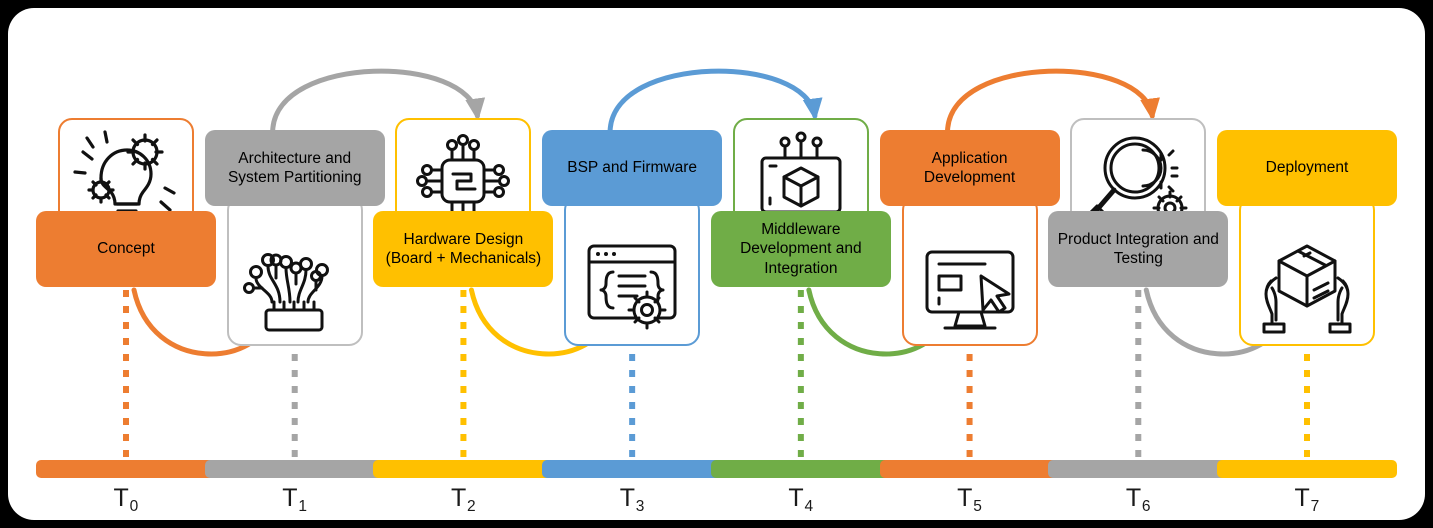  Describe the element at coordinates (1138, 469) in the screenshot. I see `timeline-bar-t6` at that location.